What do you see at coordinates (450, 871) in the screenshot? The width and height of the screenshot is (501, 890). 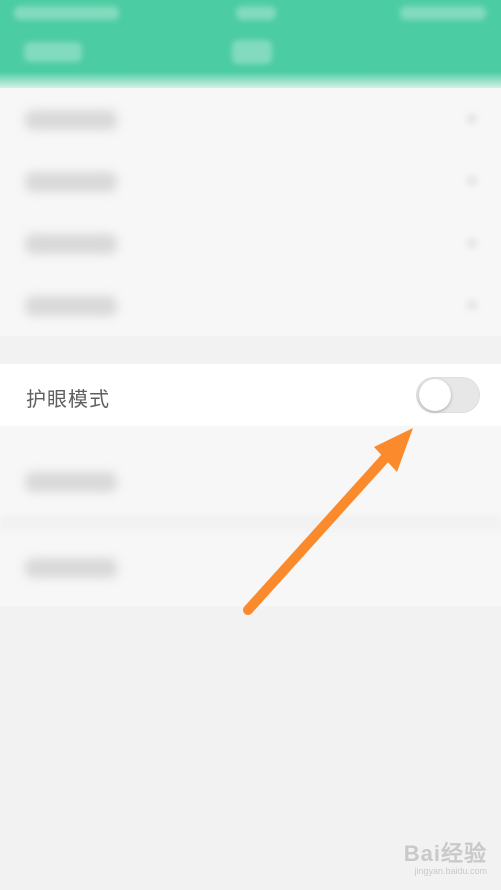 I see `watermark-sub: jingyan.baidu.com` at bounding box center [450, 871].